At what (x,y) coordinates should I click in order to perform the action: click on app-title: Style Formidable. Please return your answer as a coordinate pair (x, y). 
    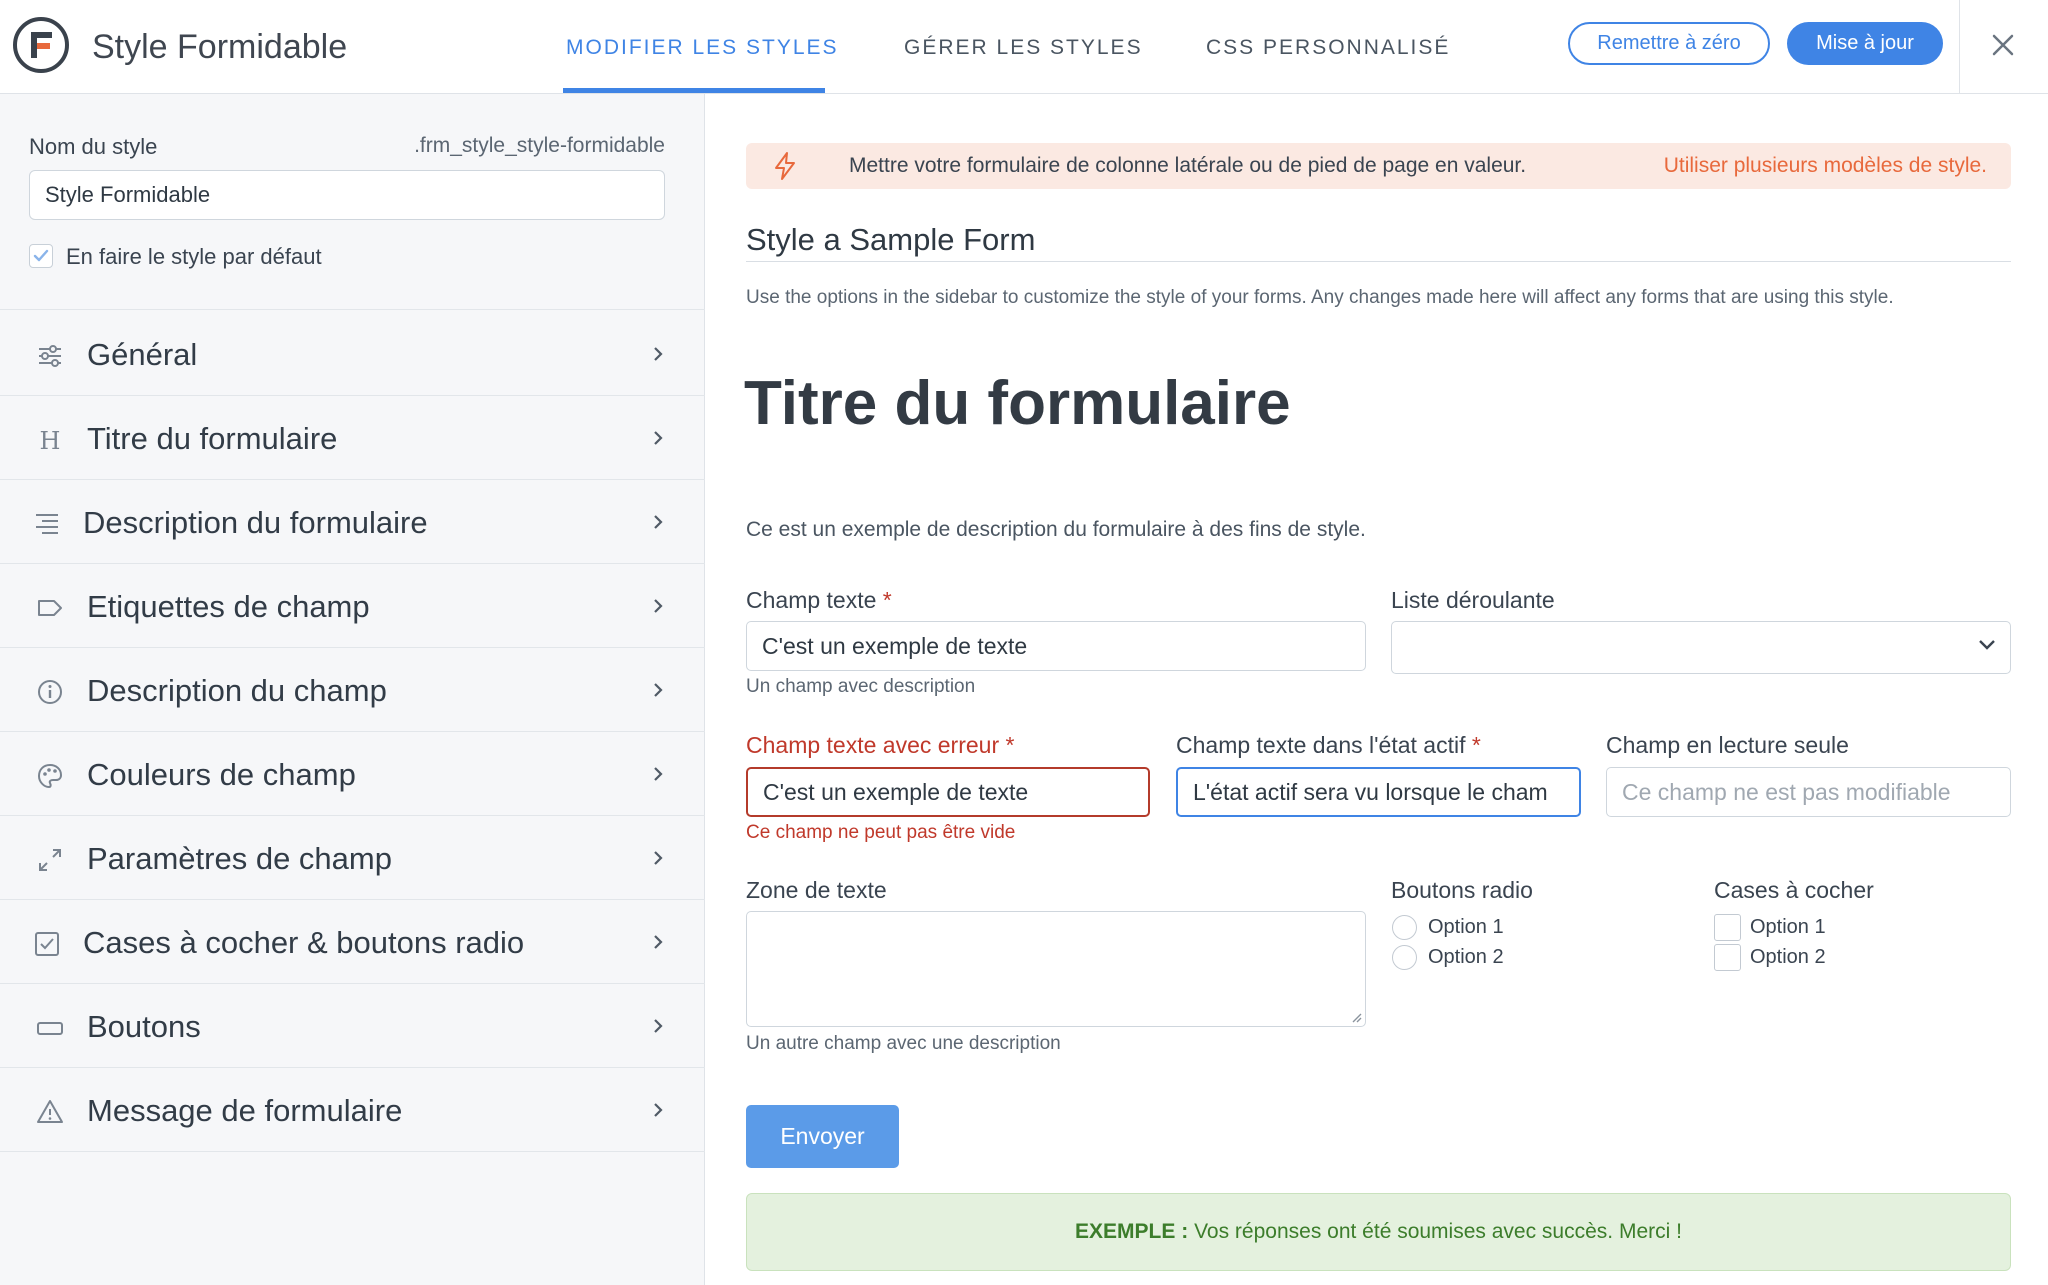
    Looking at the image, I should click on (220, 47).